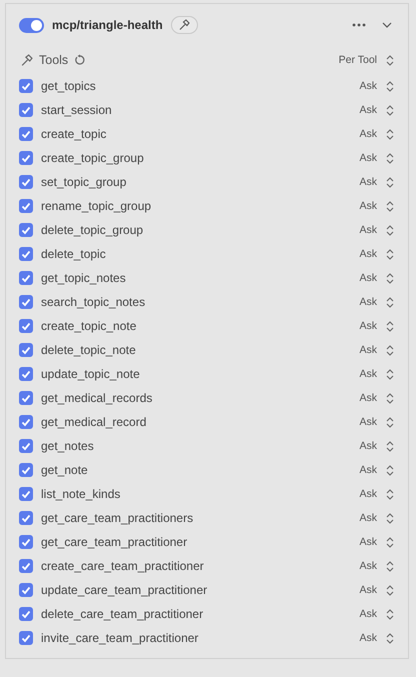 The width and height of the screenshot is (416, 677). I want to click on tool-name: update_topic_note, so click(90, 374).